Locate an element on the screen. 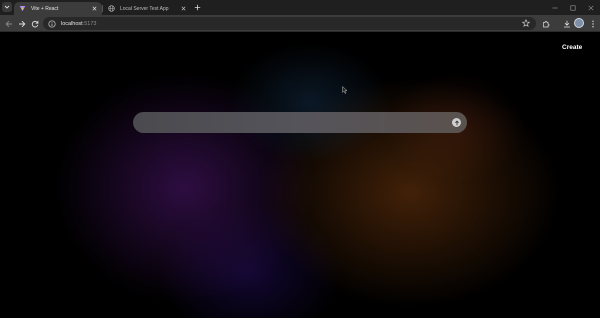 This screenshot has height=318, width=600. tab-title: Vite + React is located at coordinates (45, 8).